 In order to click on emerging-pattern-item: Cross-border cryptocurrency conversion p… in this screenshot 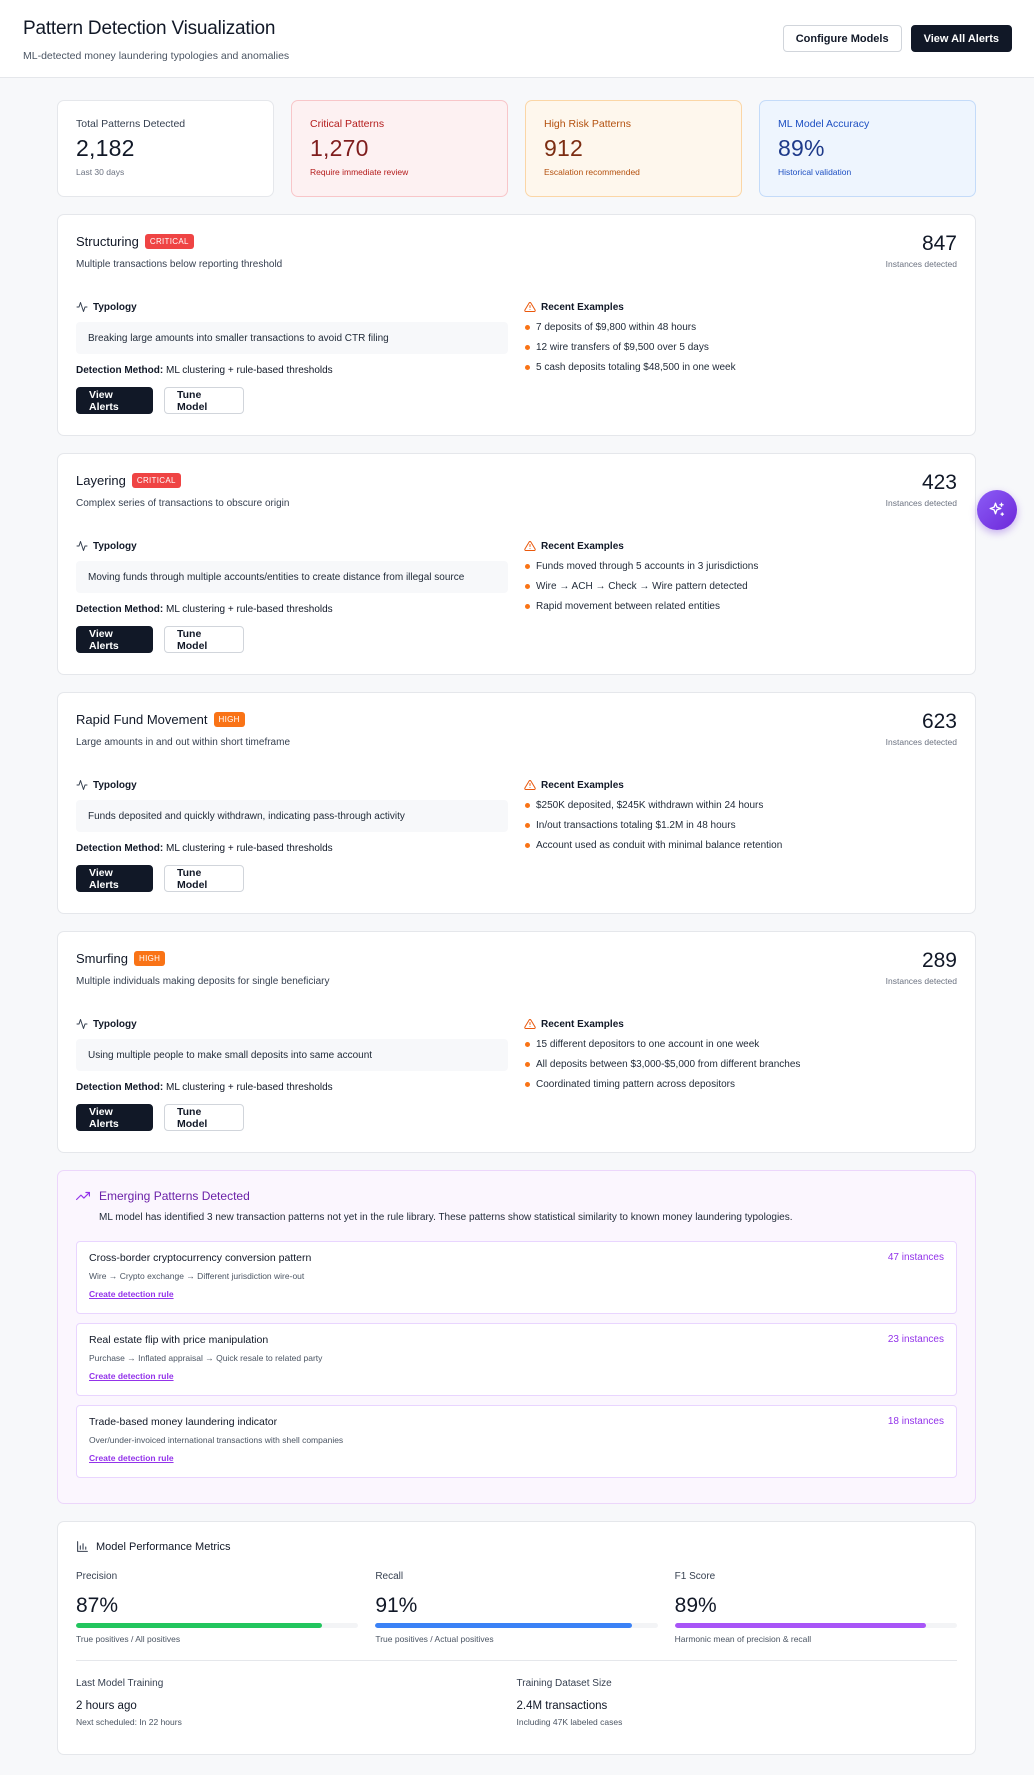, I will do `click(516, 1277)`.